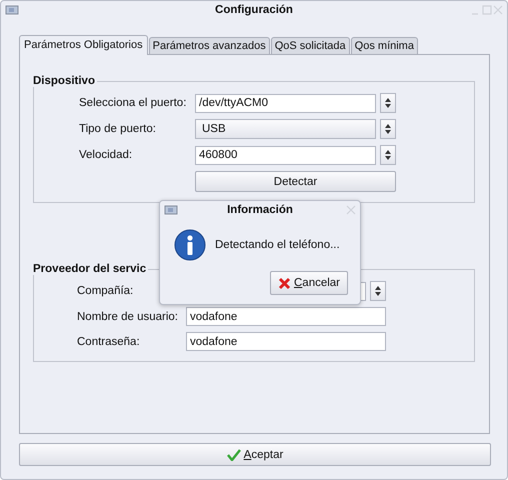  Describe the element at coordinates (90, 269) in the screenshot. I see `group-title: Proveedor del servic` at that location.